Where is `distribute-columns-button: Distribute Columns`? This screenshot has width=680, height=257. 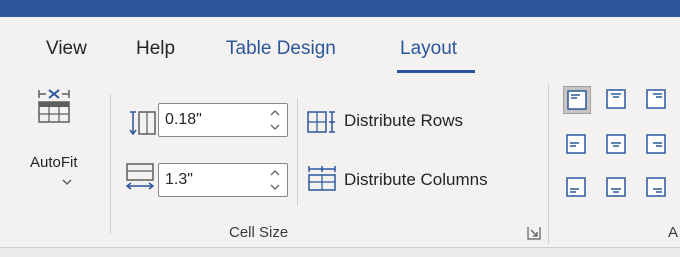
distribute-columns-button: Distribute Columns is located at coordinates (416, 180).